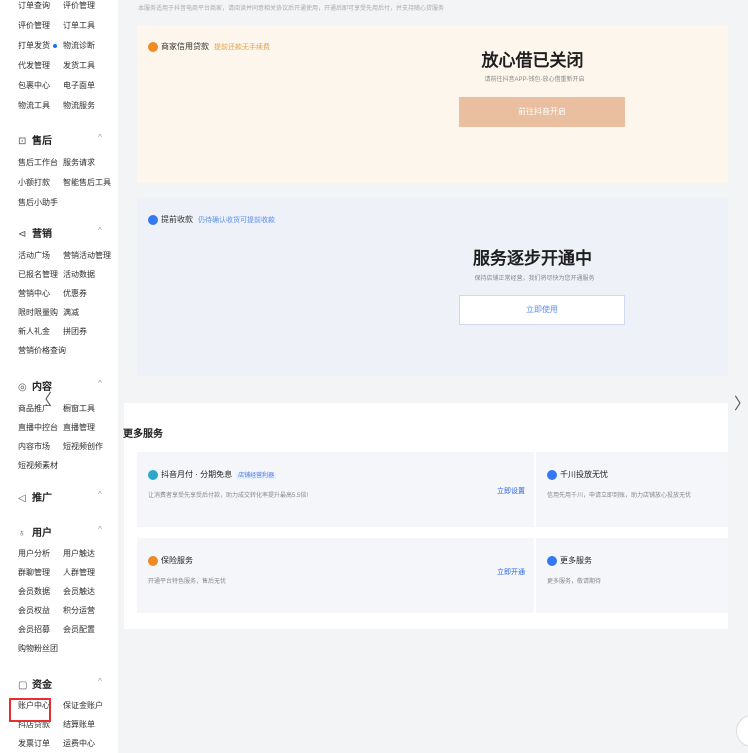  Describe the element at coordinates (42, 141) in the screenshot. I see `section-label: 售后` at that location.